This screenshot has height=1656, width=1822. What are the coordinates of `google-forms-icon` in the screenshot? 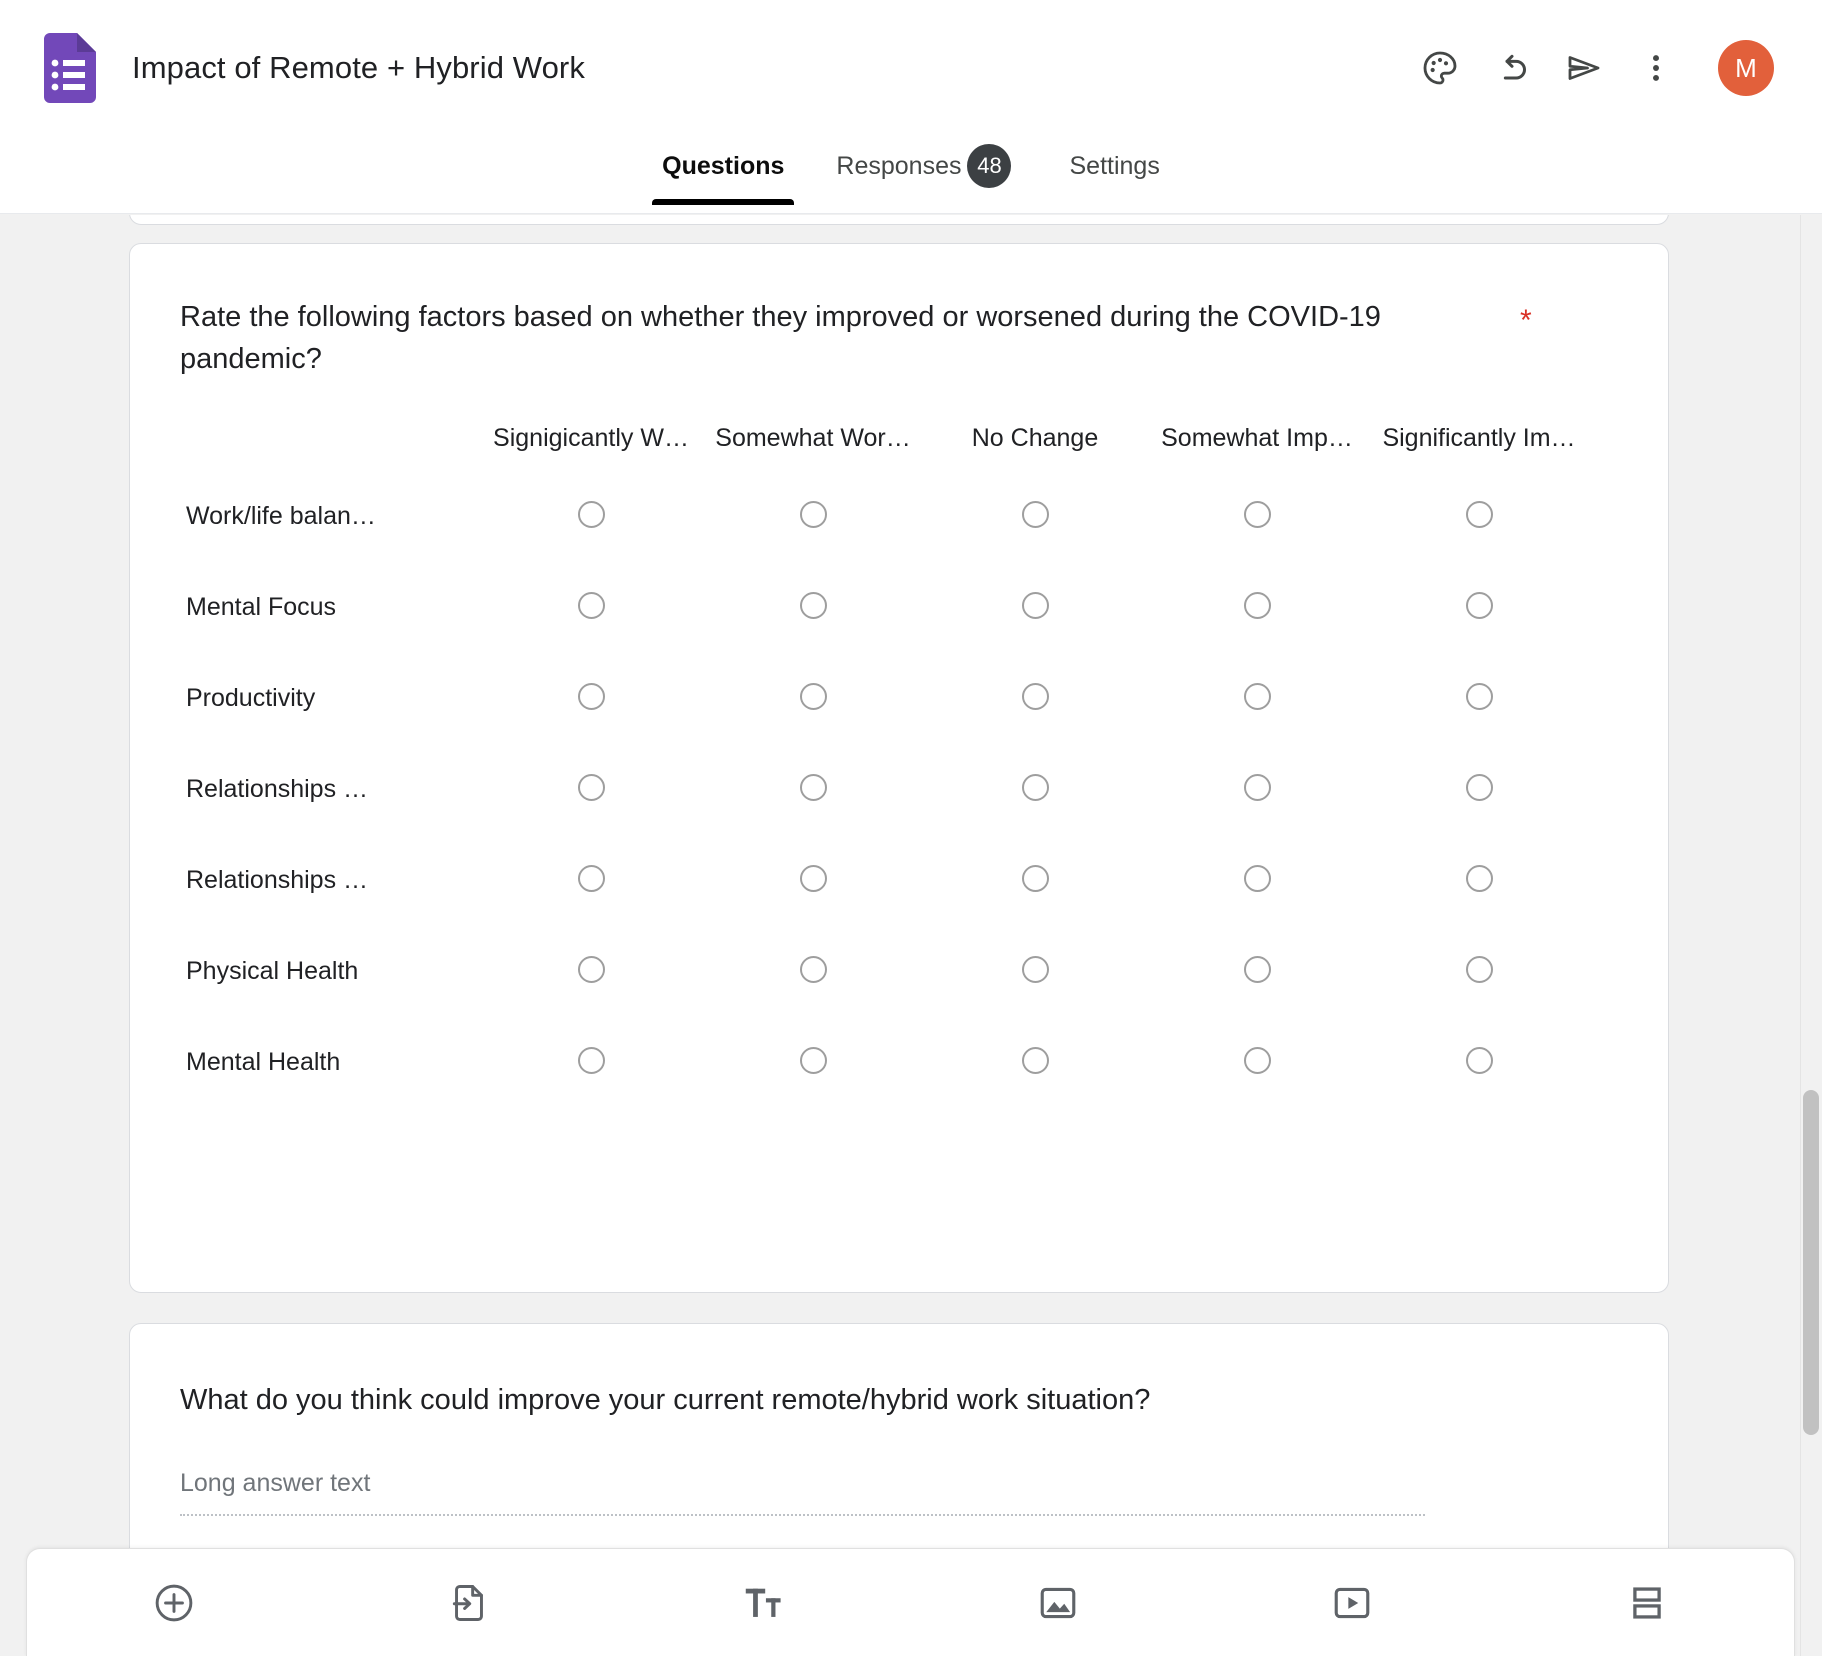 It's located at (67, 68).